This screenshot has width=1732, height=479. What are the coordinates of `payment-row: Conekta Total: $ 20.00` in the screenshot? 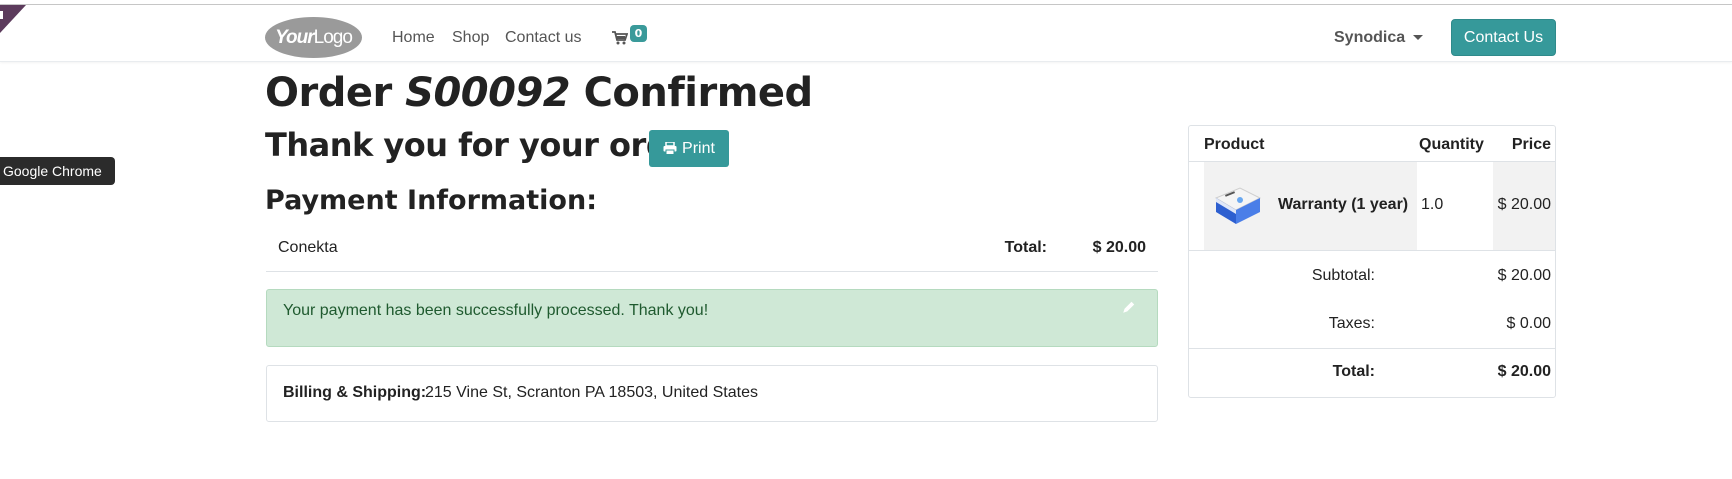 It's located at (712, 252).